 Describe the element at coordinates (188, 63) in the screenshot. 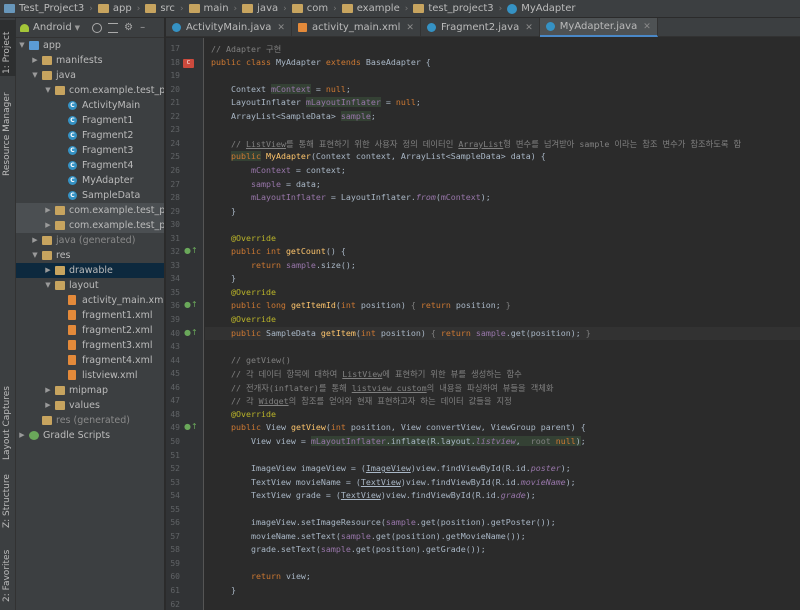

I see `implements-icon: C` at that location.